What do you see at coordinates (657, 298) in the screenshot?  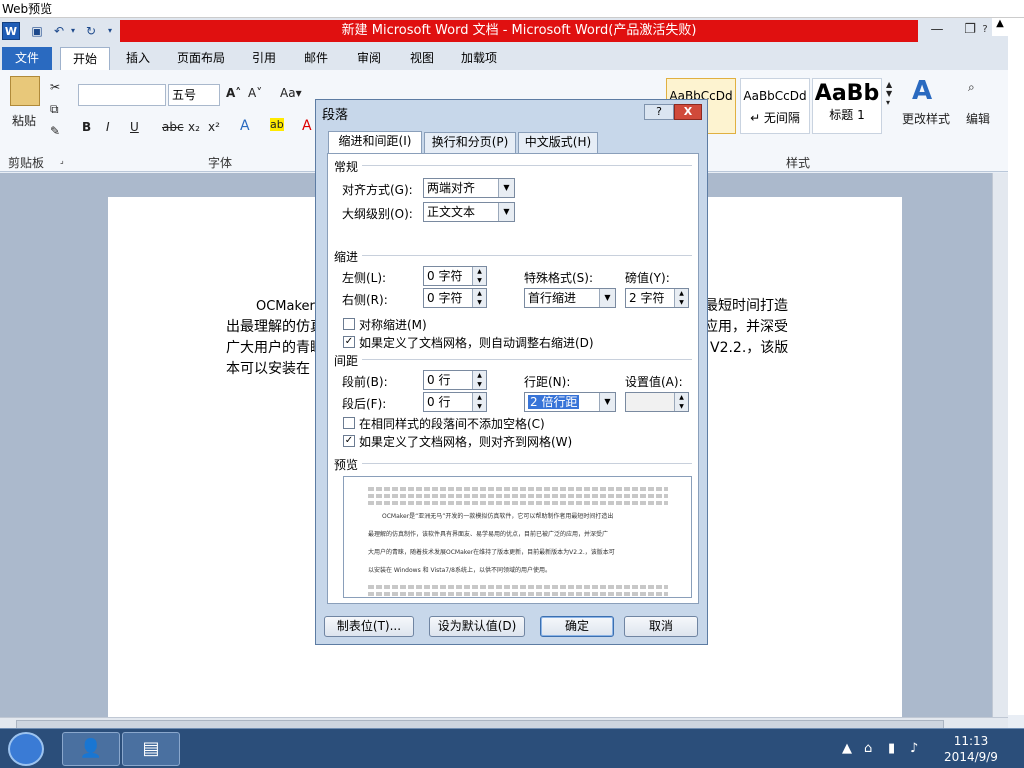 I see `indent-by-spinner: 2 字符 ▲ ▼` at bounding box center [657, 298].